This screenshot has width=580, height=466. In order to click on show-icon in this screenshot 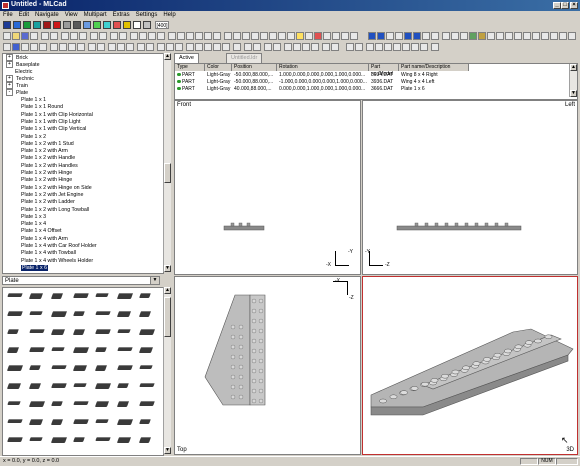, I will do `click(345, 36)`.